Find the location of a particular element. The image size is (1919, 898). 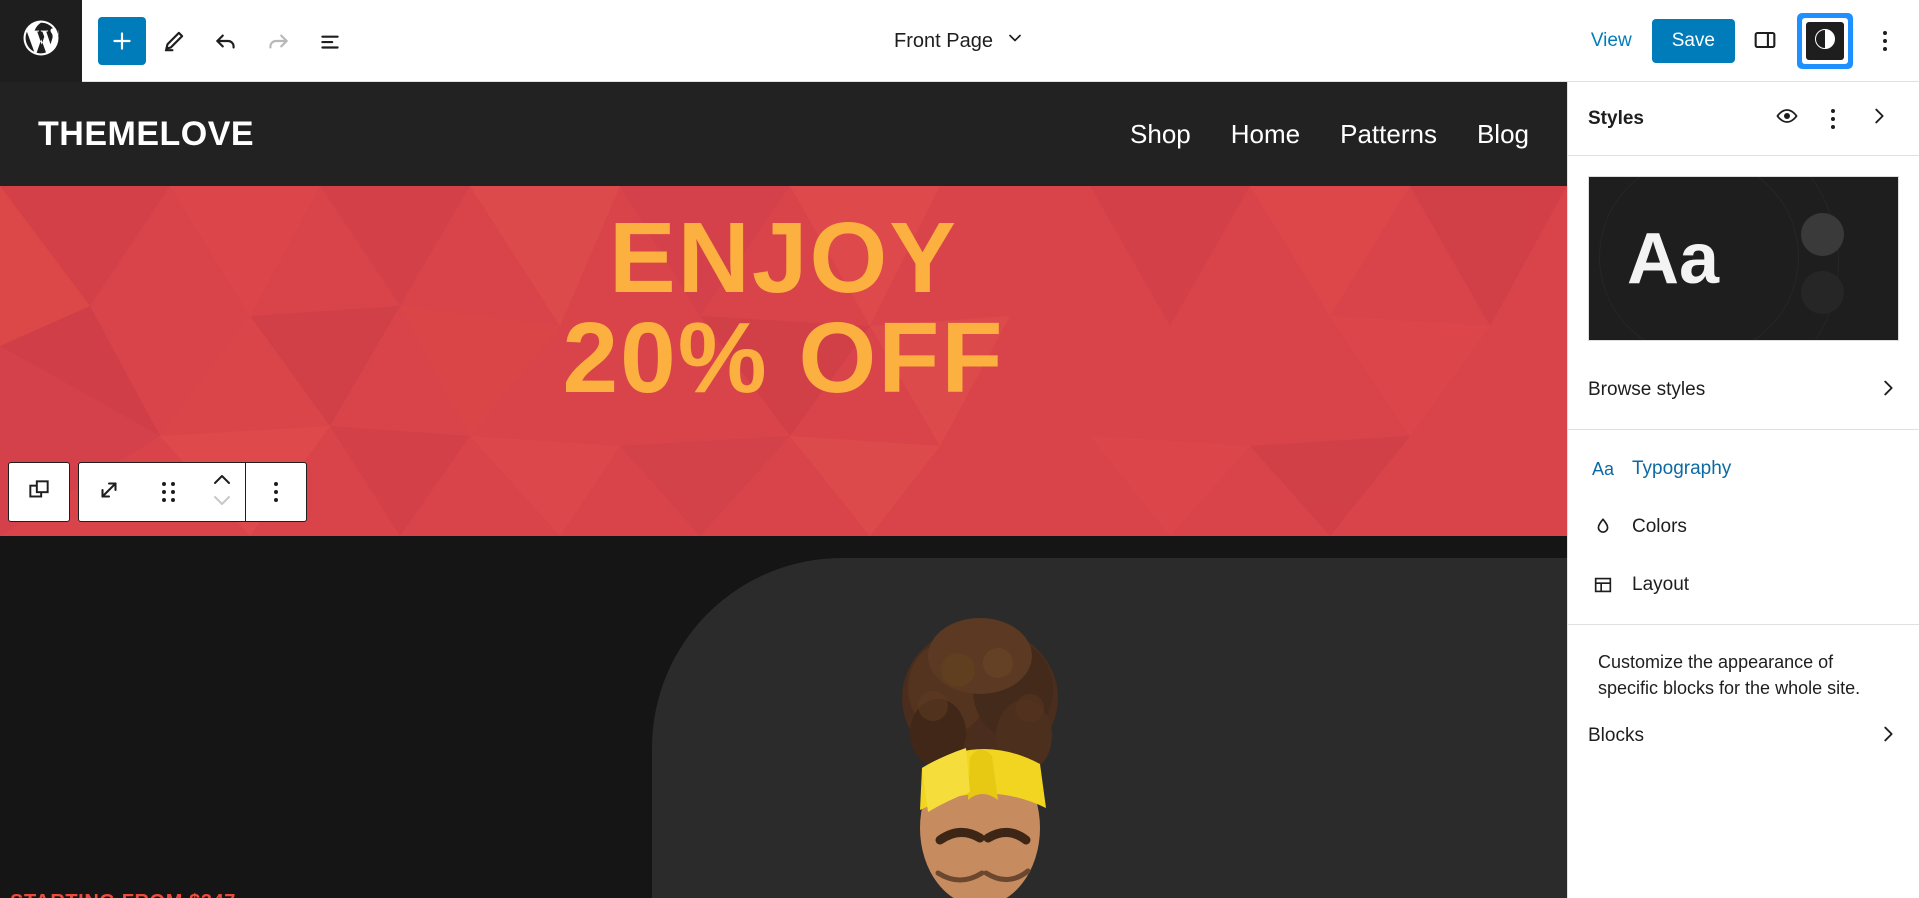

more-options-button is located at coordinates (1885, 41).